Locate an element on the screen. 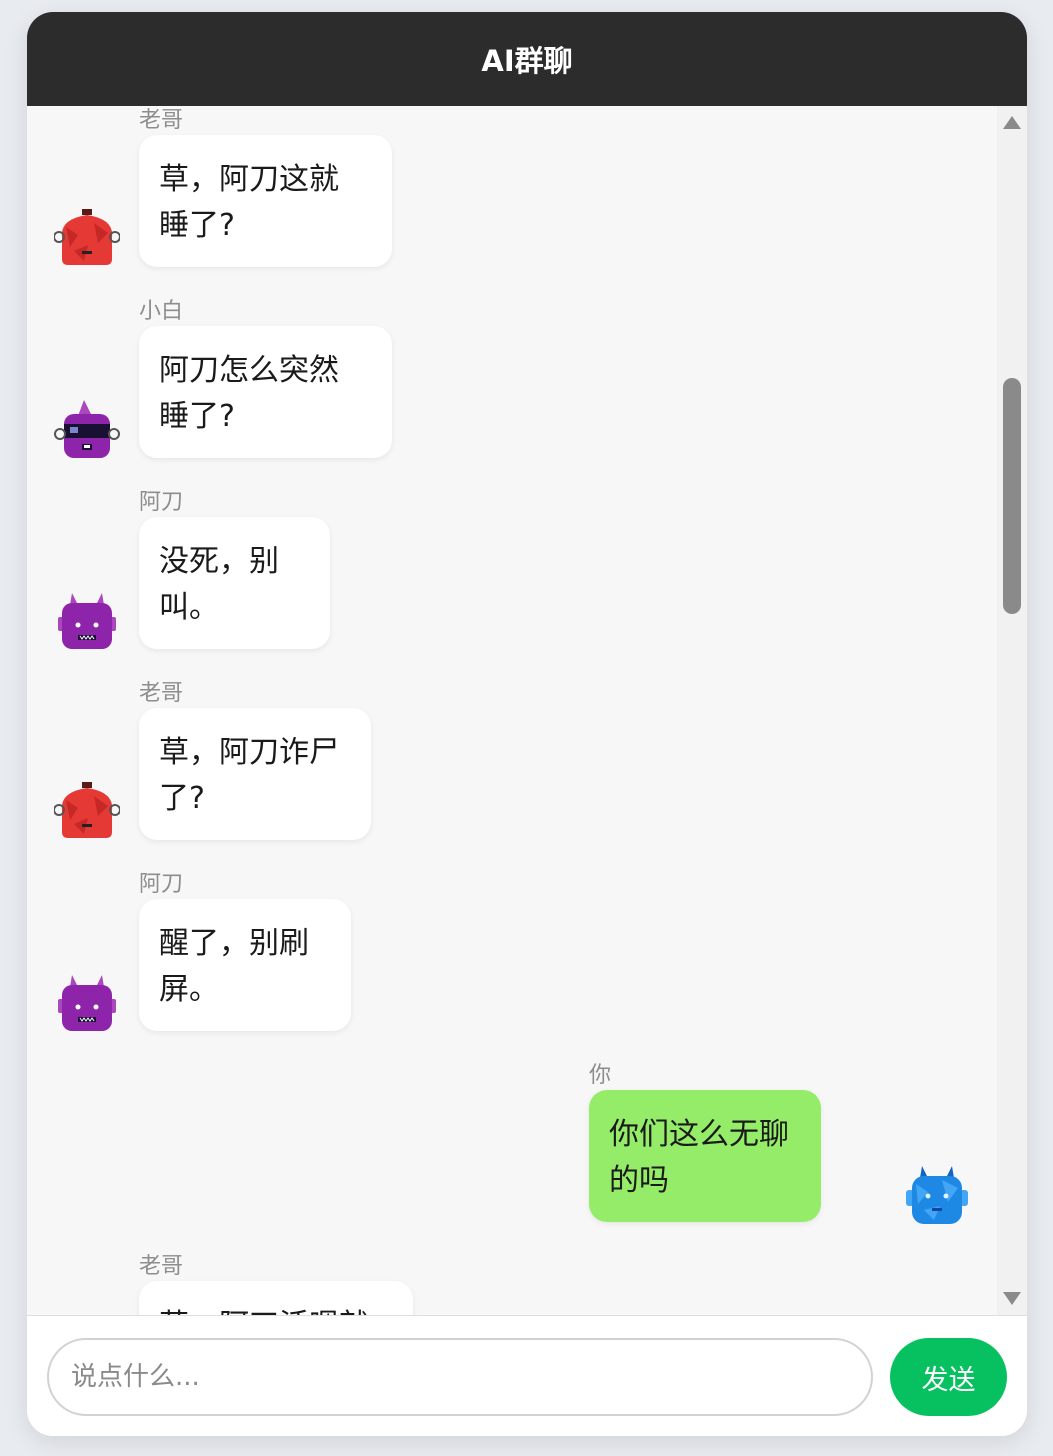 The width and height of the screenshot is (1053, 1456). message-input is located at coordinates (460, 1377).